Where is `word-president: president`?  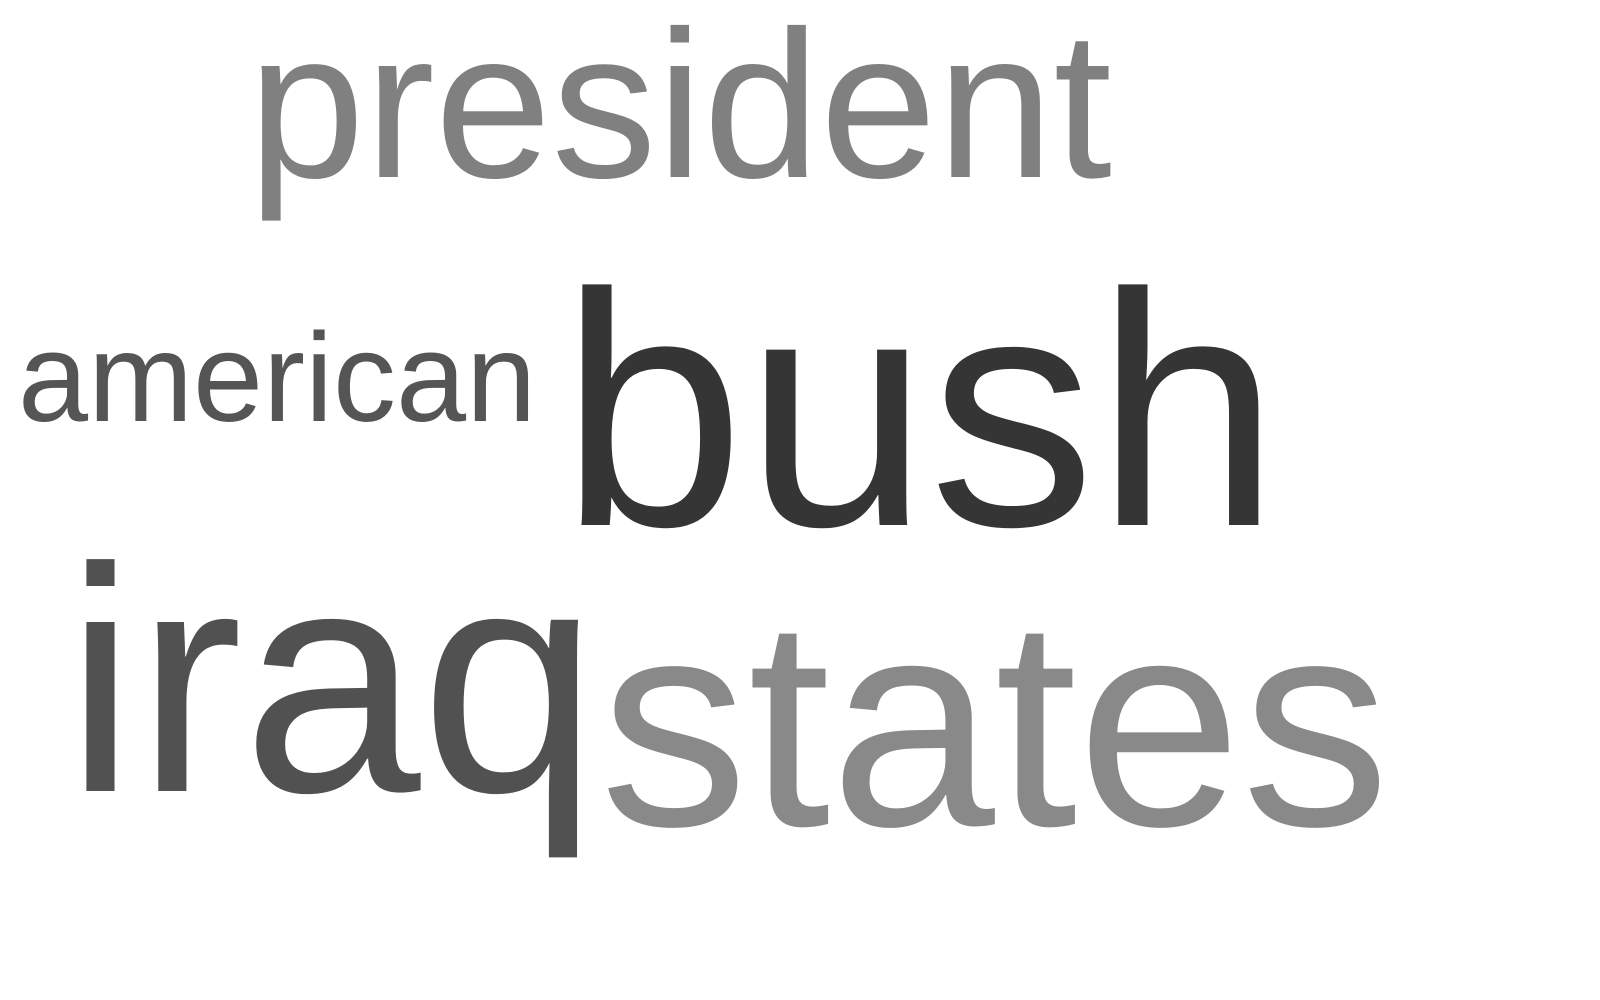
word-president: president is located at coordinates (680, 111).